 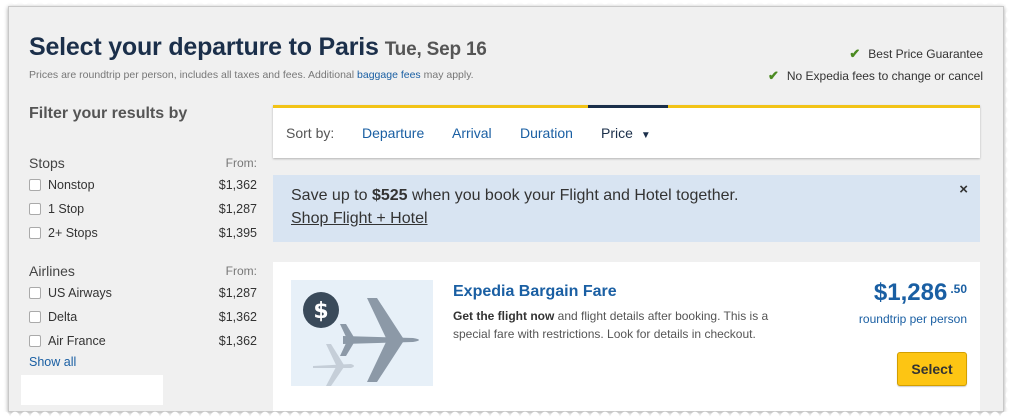 What do you see at coordinates (52, 271) in the screenshot?
I see `airlines-label: Airlines` at bounding box center [52, 271].